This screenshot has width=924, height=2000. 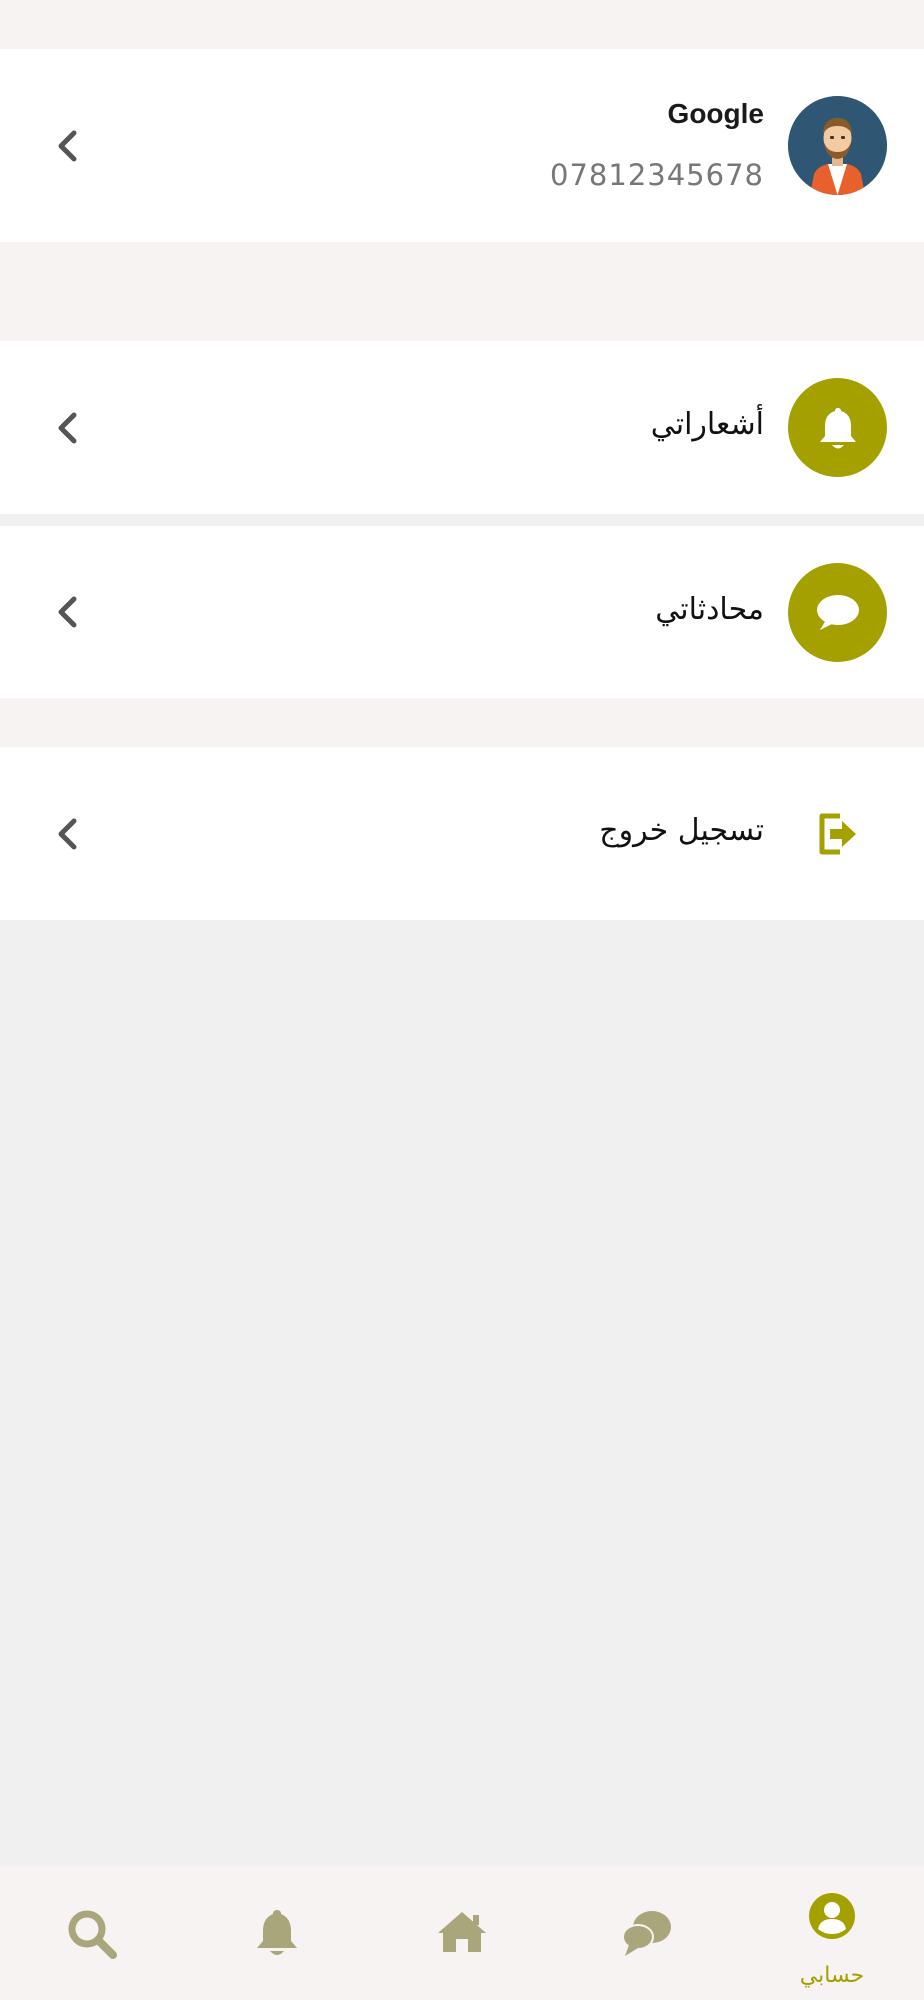 What do you see at coordinates (709, 609) in the screenshot?
I see `menu-item-label: محادثاتي` at bounding box center [709, 609].